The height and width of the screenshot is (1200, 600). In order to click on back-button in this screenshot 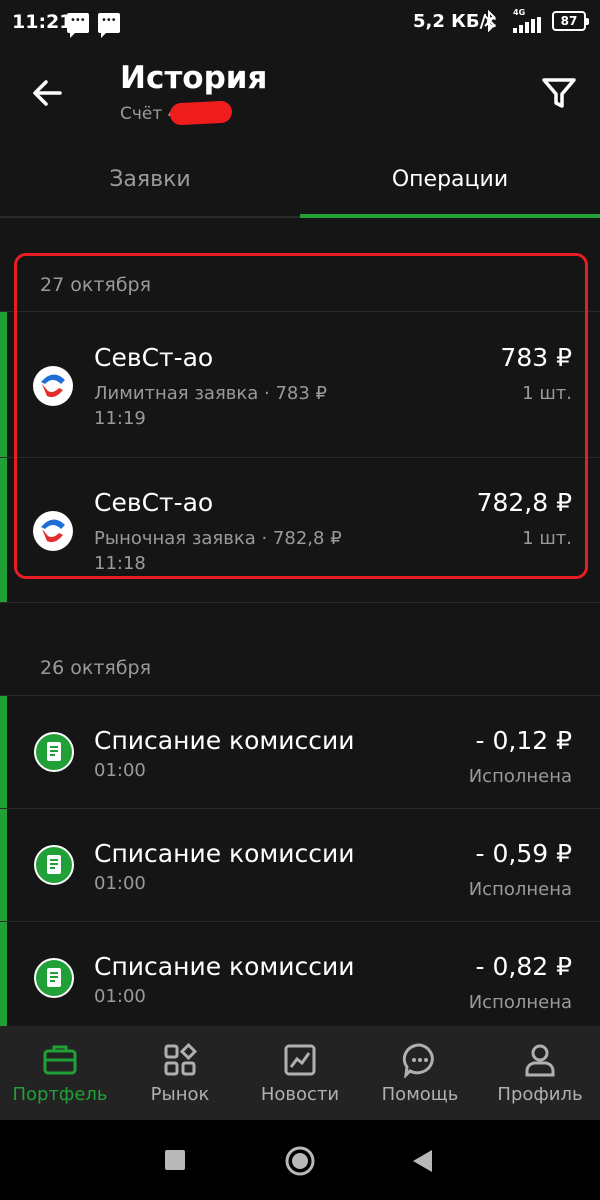, I will do `click(47, 93)`.